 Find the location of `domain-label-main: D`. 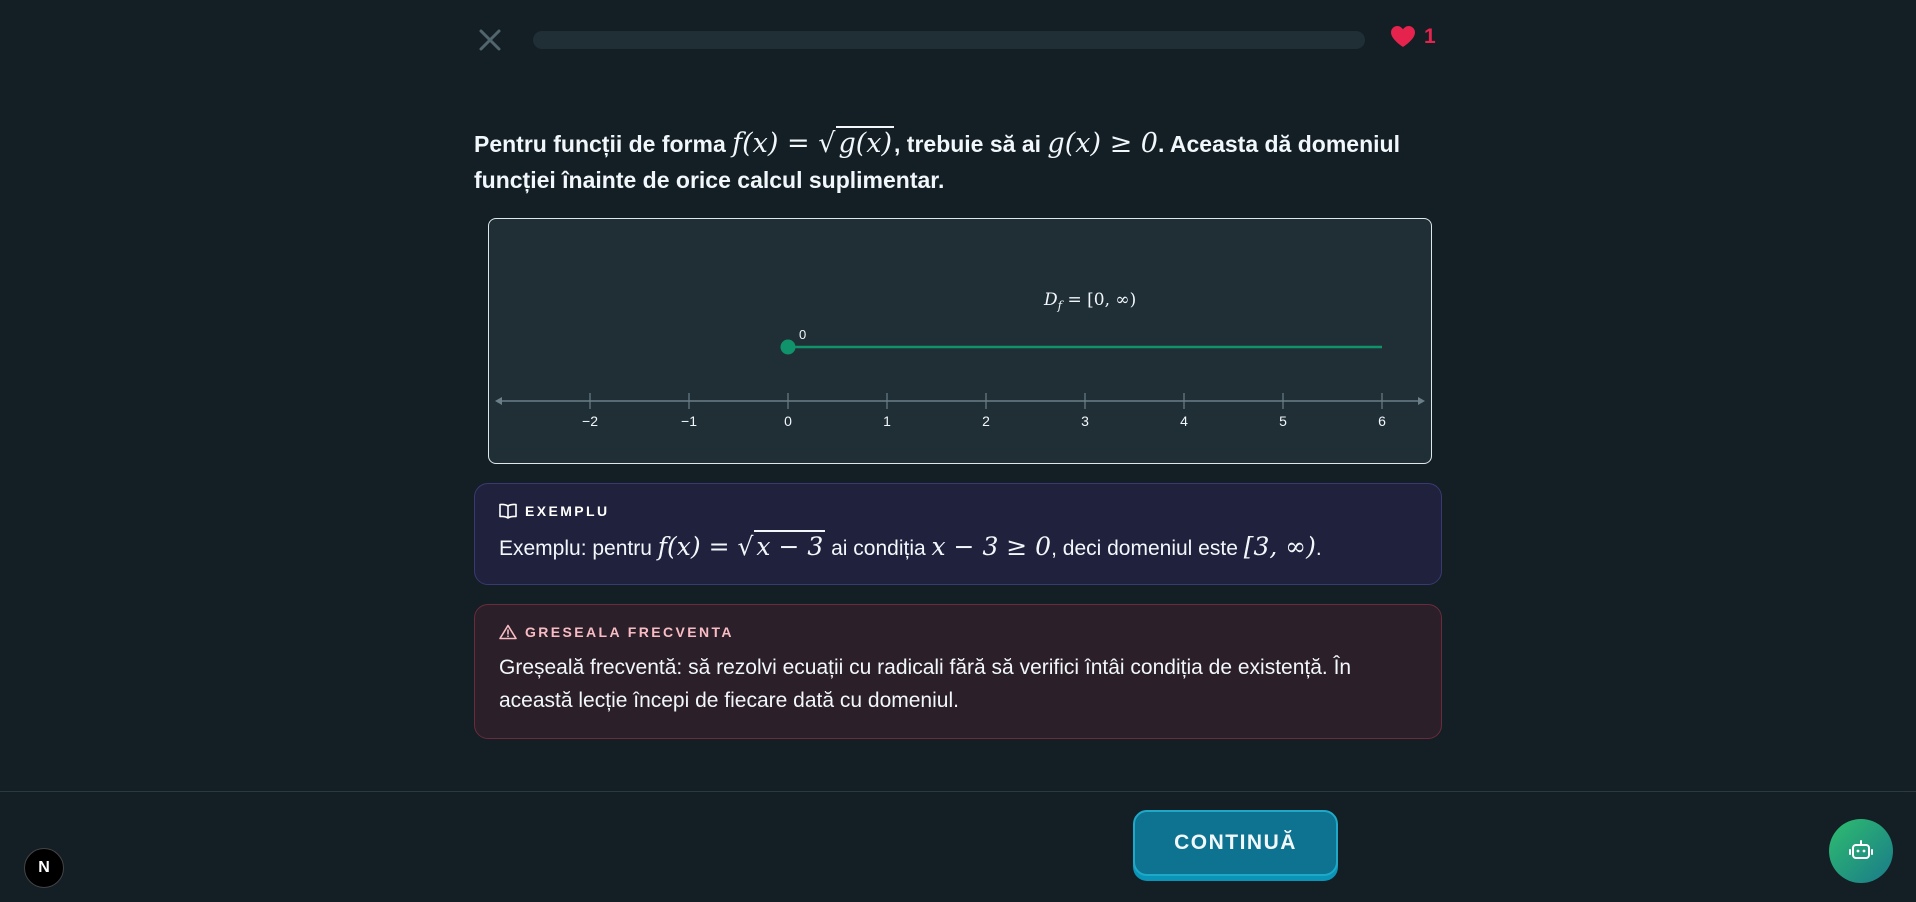

domain-label-main: D is located at coordinates (1051, 300).